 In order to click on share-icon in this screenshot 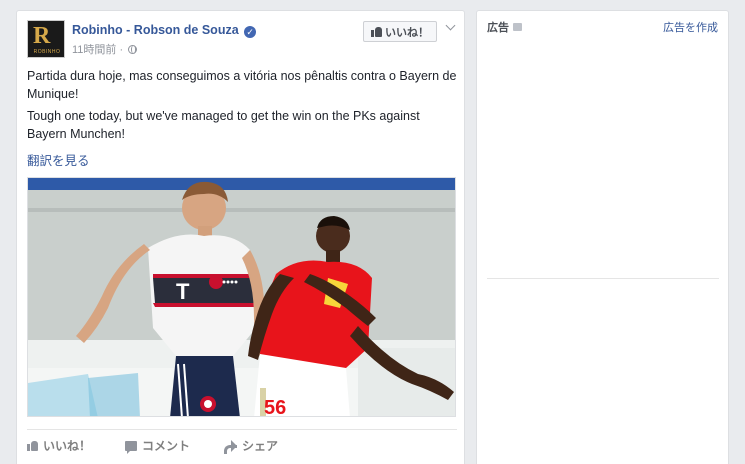, I will do `click(231, 447)`.